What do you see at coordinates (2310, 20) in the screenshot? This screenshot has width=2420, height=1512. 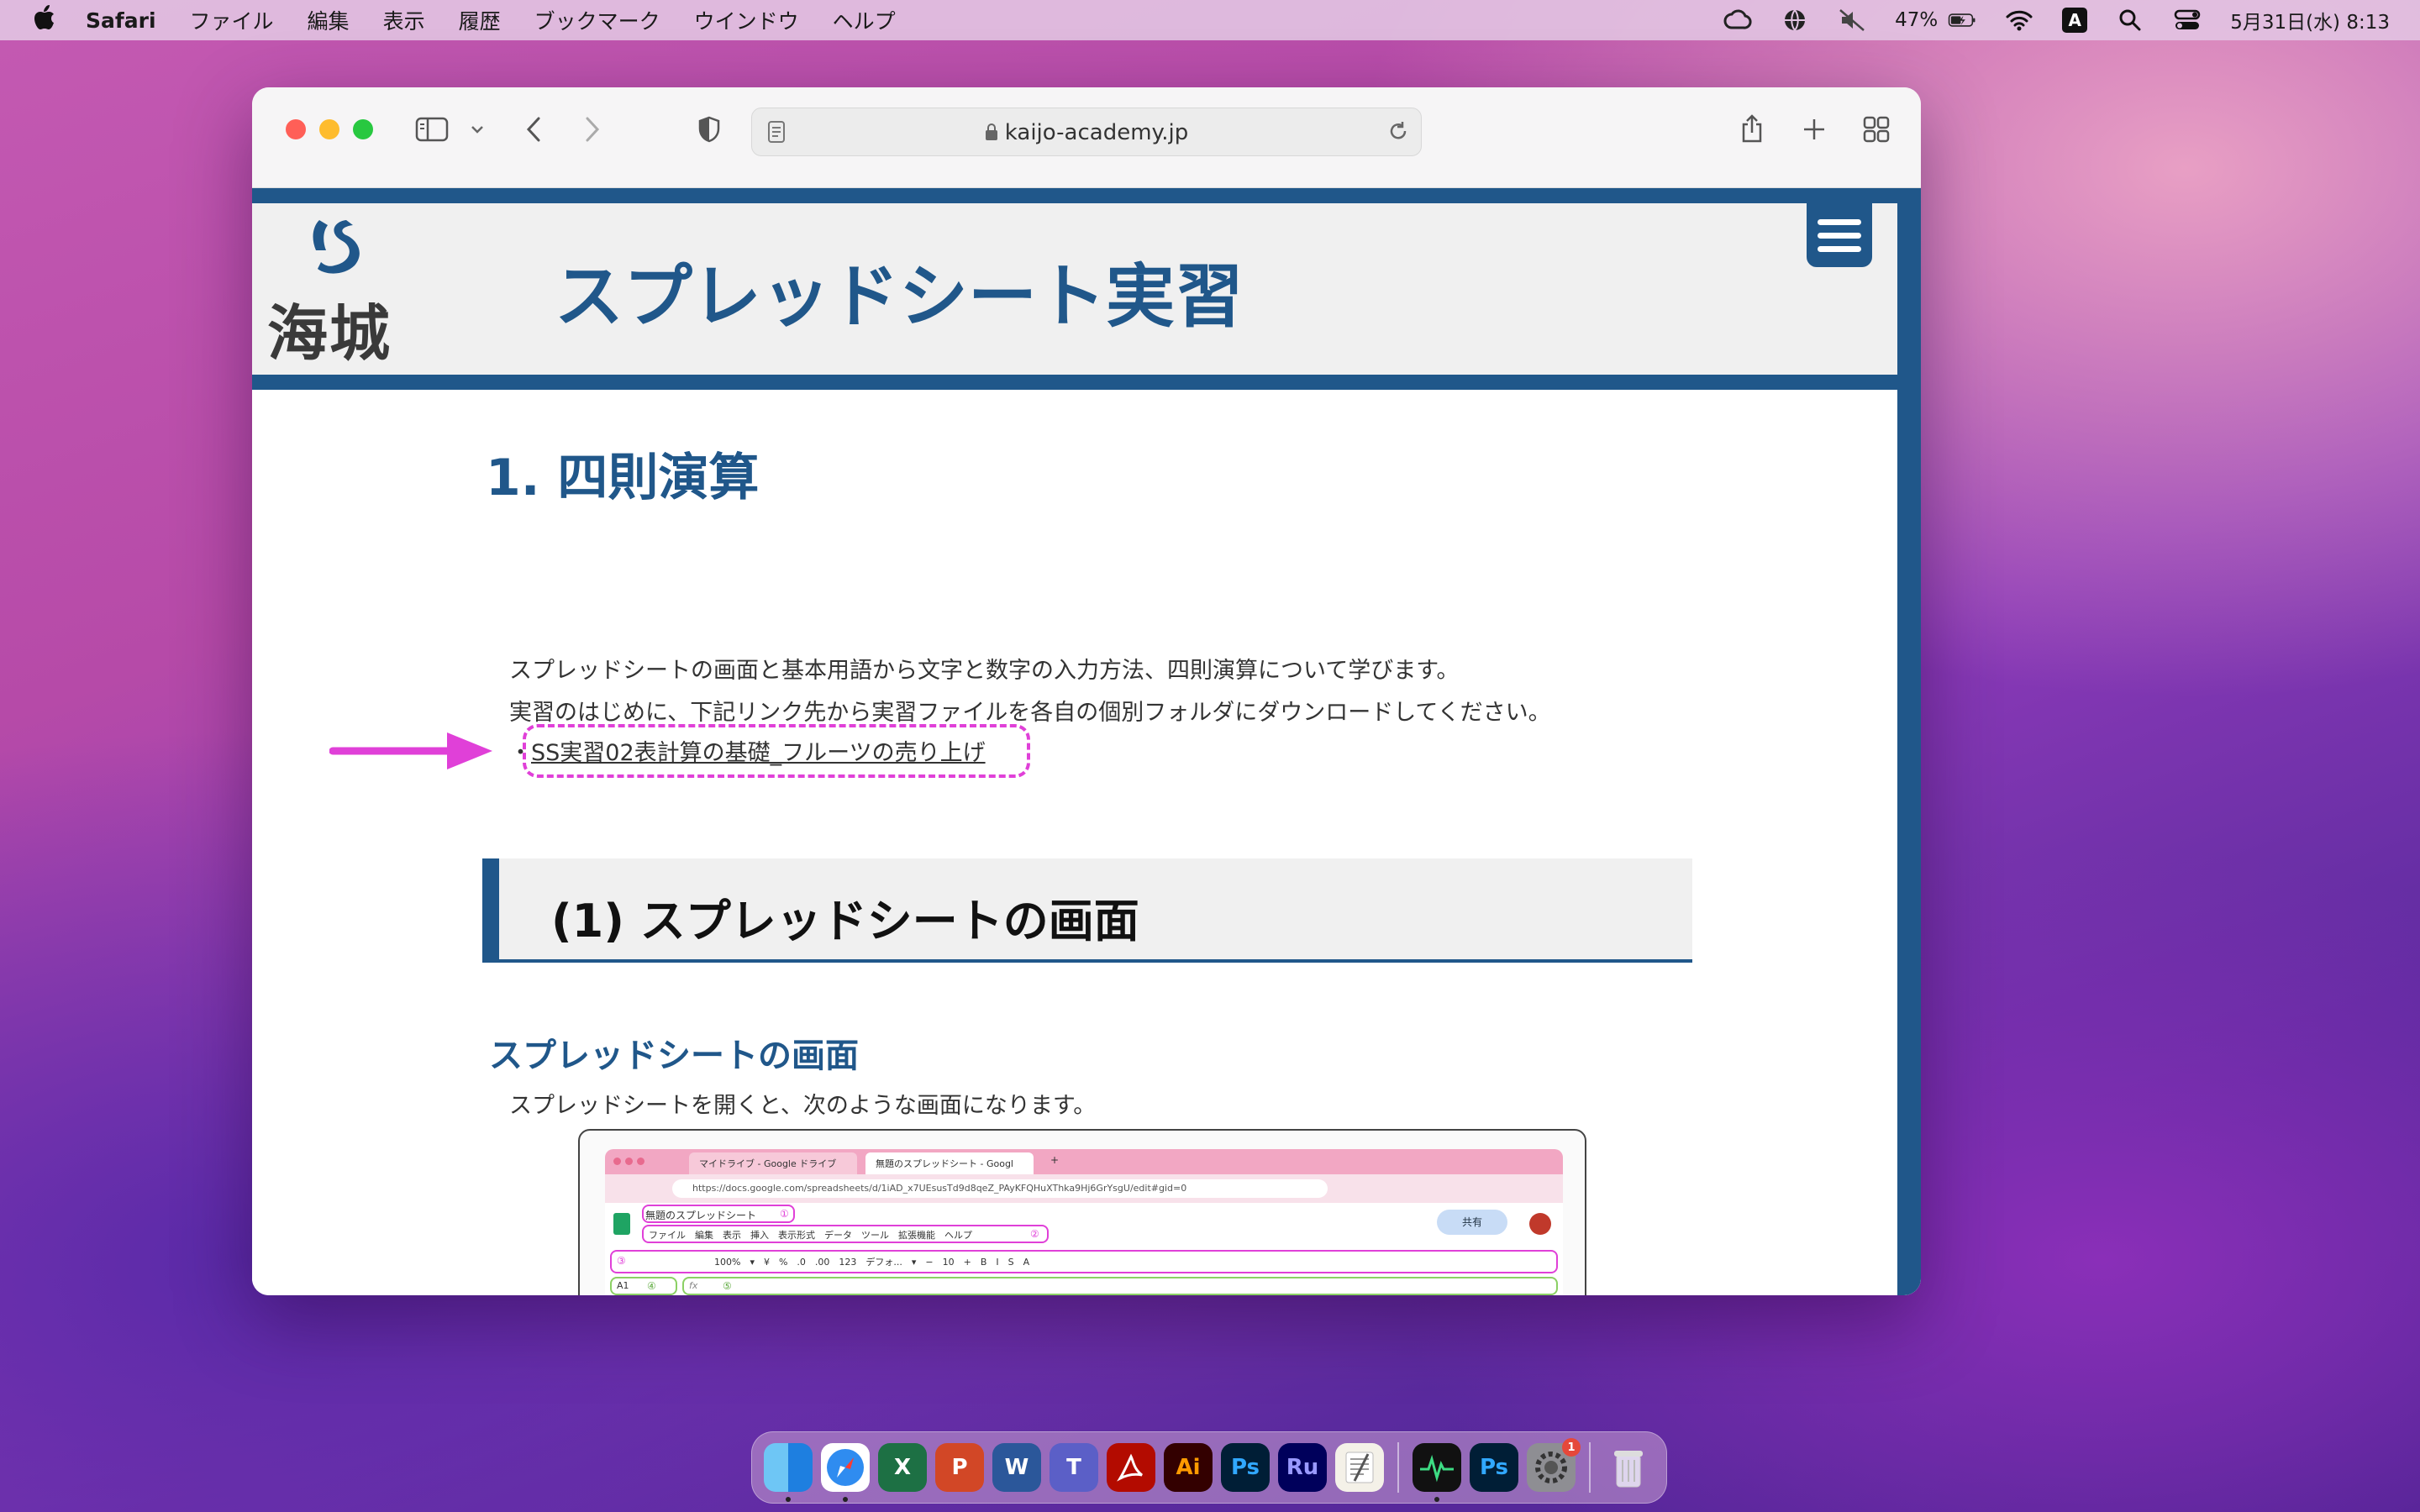 I see `menubar-clock: 5月31日(水) 8:13` at bounding box center [2310, 20].